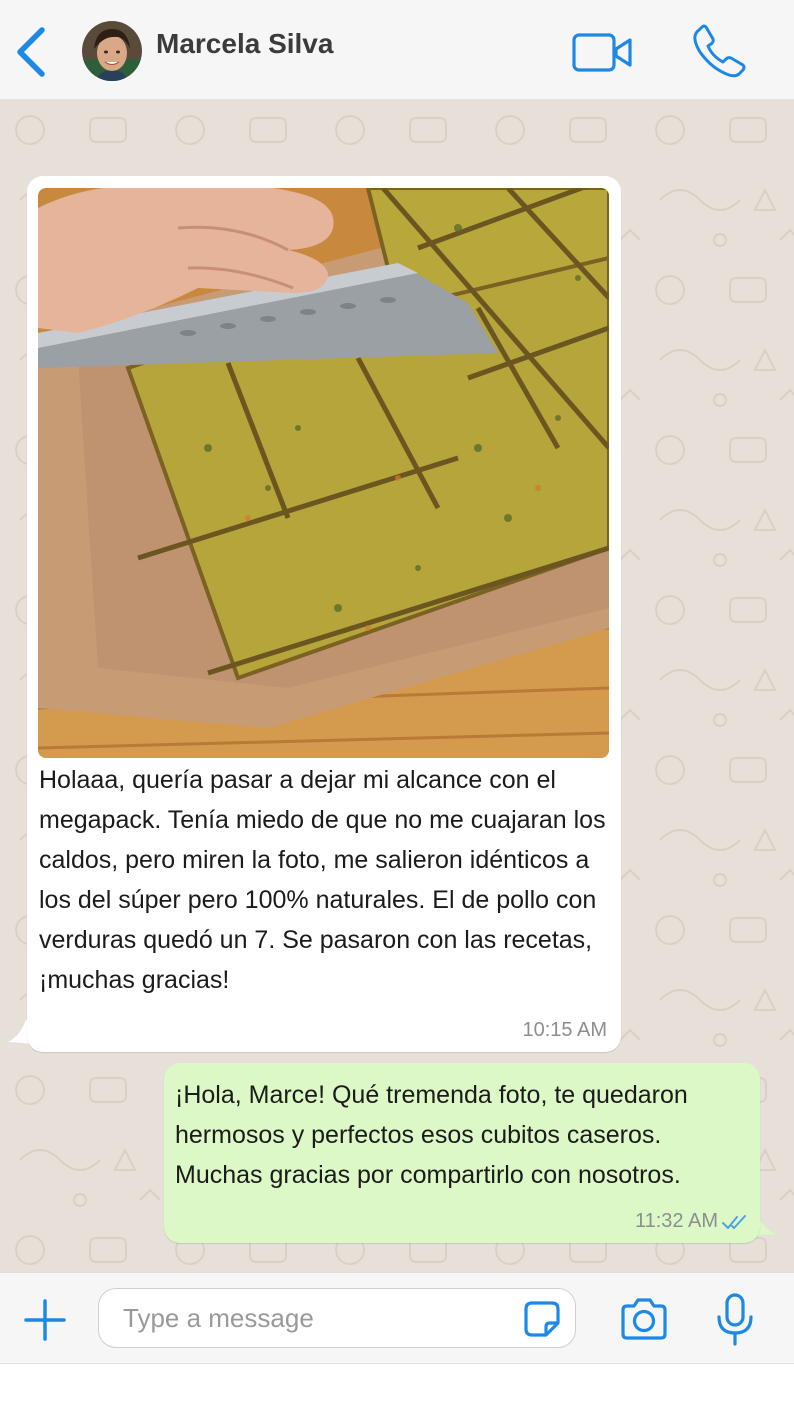 Image resolution: width=794 pixels, height=1412 pixels. I want to click on video-call-button, so click(603, 53).